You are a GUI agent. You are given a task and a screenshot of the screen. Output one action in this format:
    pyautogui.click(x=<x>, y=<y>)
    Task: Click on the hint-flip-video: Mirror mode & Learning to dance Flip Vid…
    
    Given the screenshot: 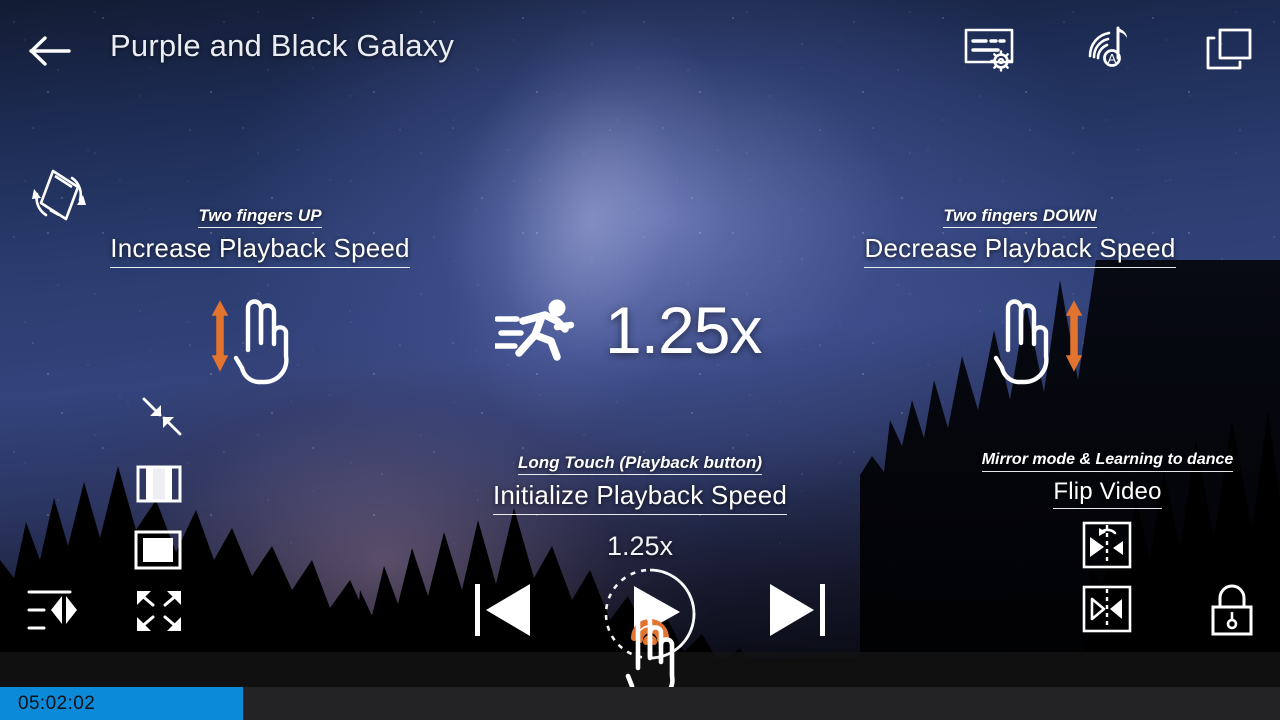 What is the action you would take?
    pyautogui.click(x=1107, y=480)
    